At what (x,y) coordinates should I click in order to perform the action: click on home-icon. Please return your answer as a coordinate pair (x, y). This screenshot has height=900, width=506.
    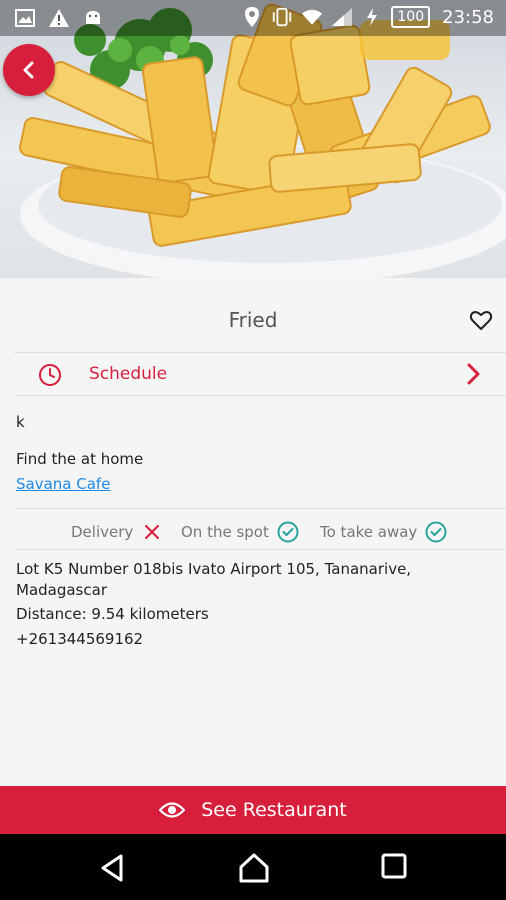
    Looking at the image, I should click on (254, 868).